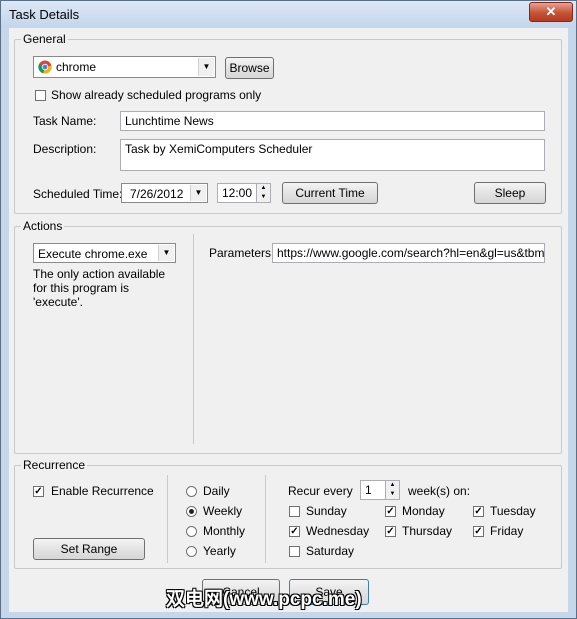 This screenshot has width=577, height=619. What do you see at coordinates (390, 531) in the screenshot?
I see `thursday-checkbox: ✓` at bounding box center [390, 531].